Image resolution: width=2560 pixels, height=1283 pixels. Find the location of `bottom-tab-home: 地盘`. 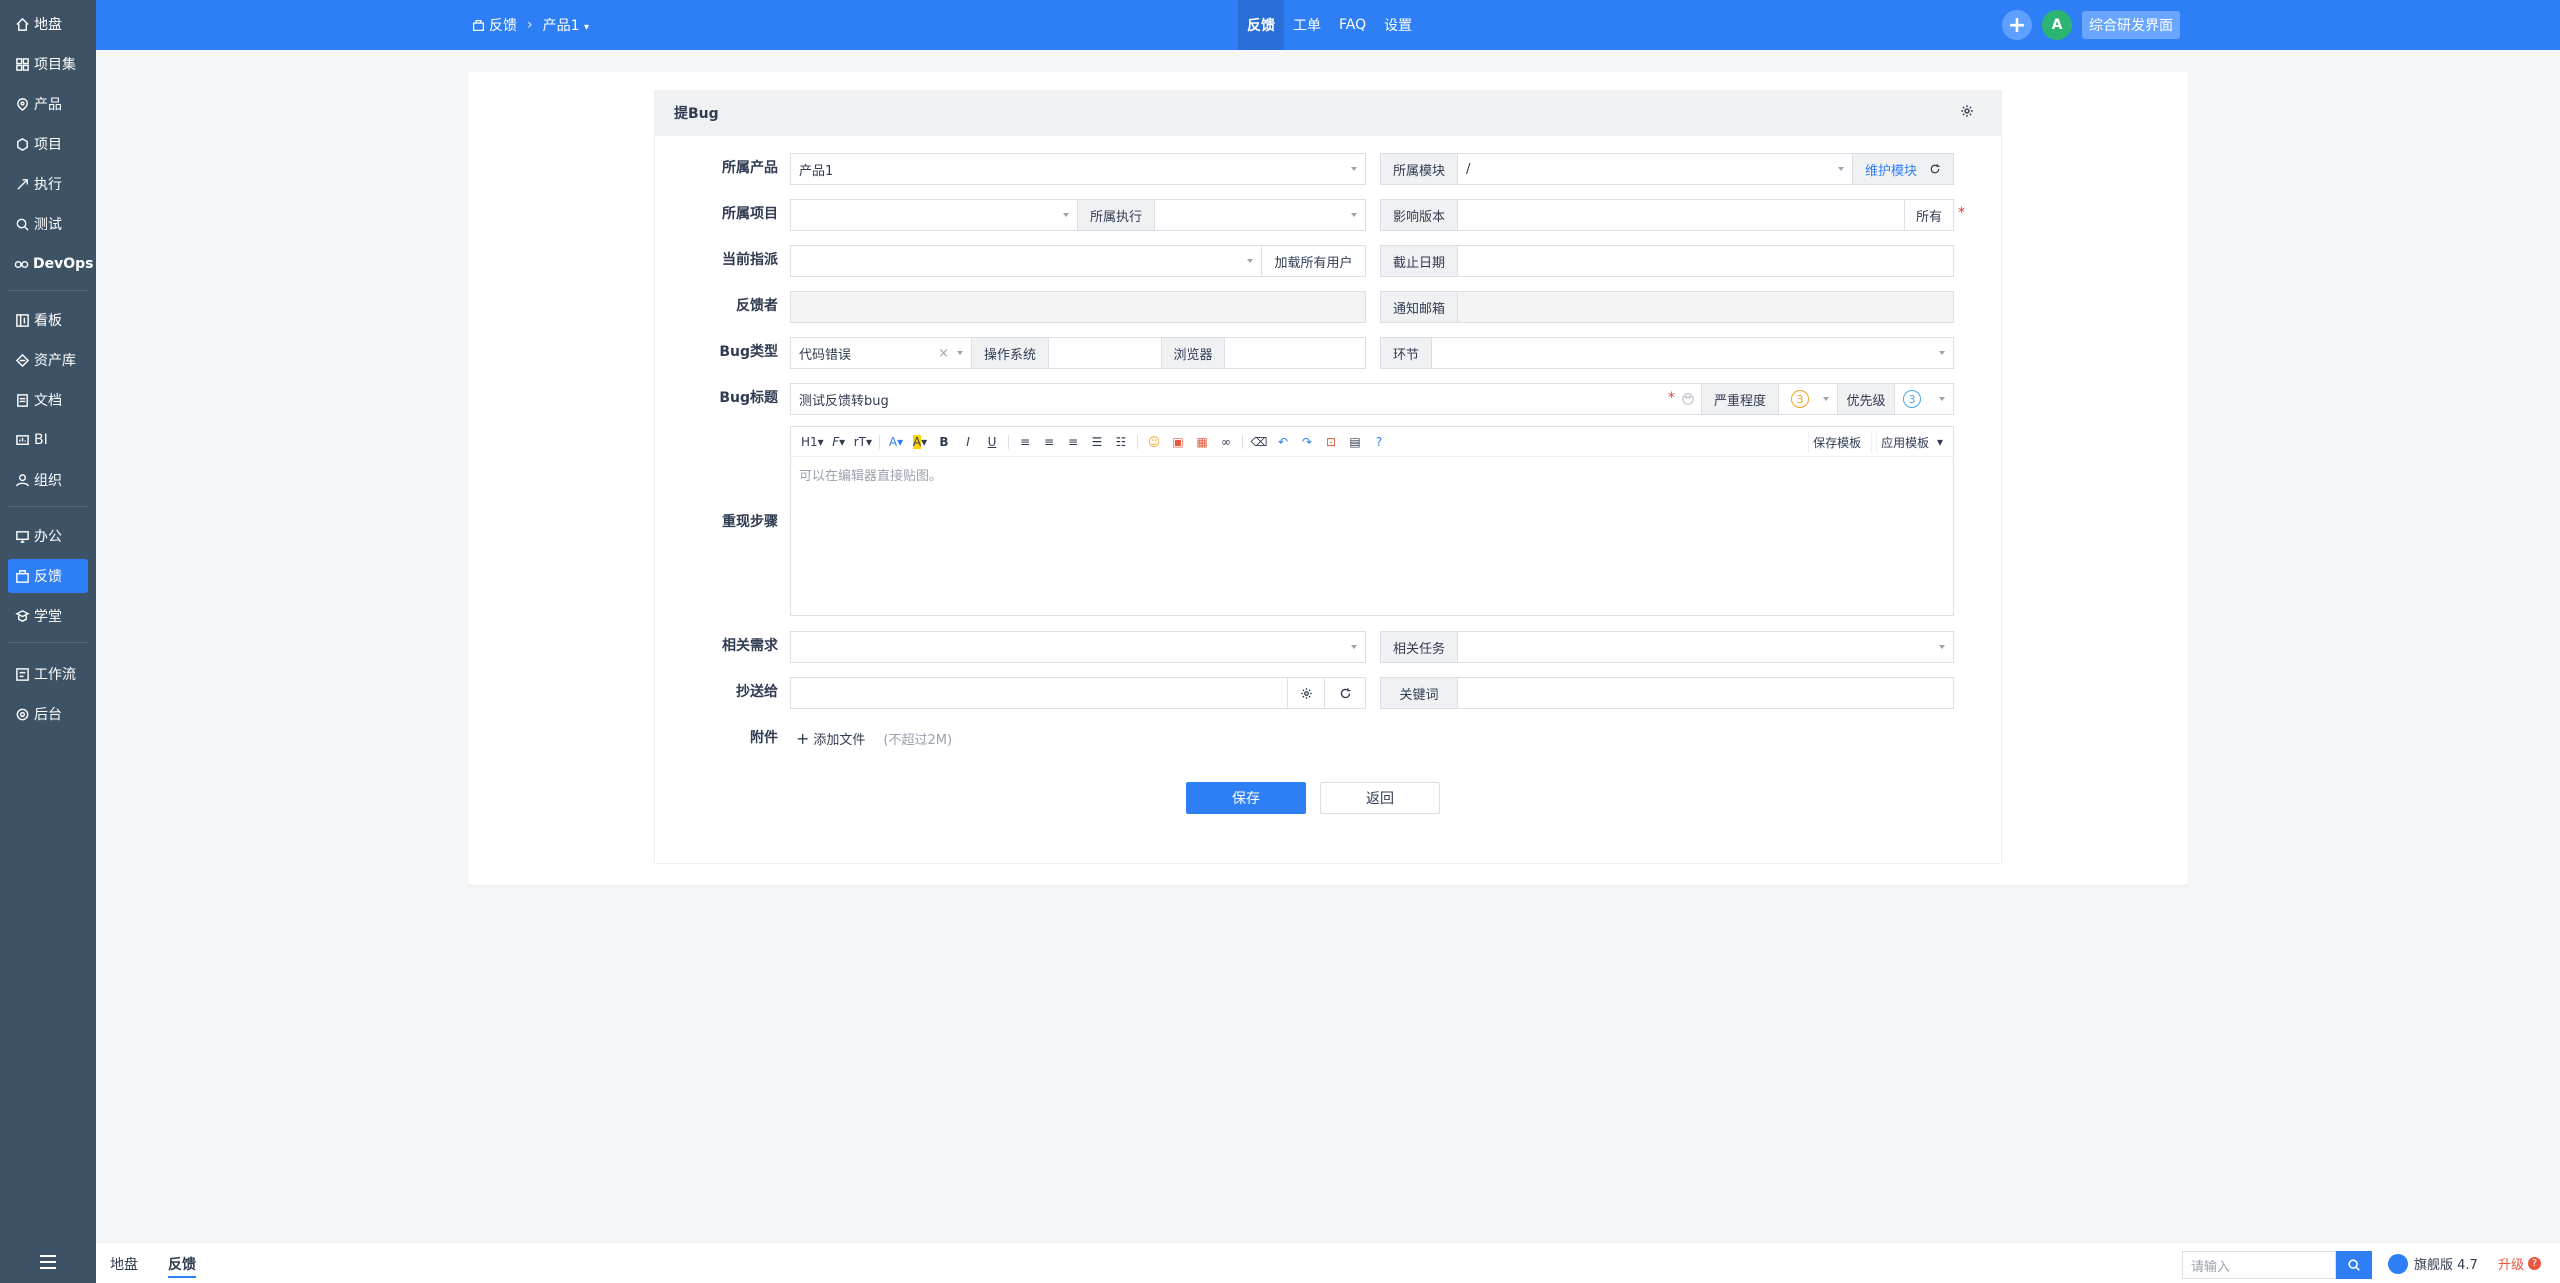

bottom-tab-home: 地盘 is located at coordinates (124, 1263).